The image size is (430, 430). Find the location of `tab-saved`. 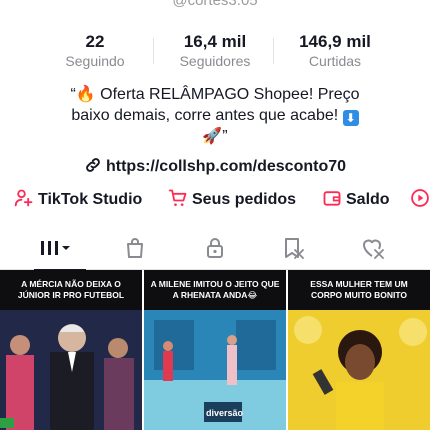

tab-saved is located at coordinates (293, 248).